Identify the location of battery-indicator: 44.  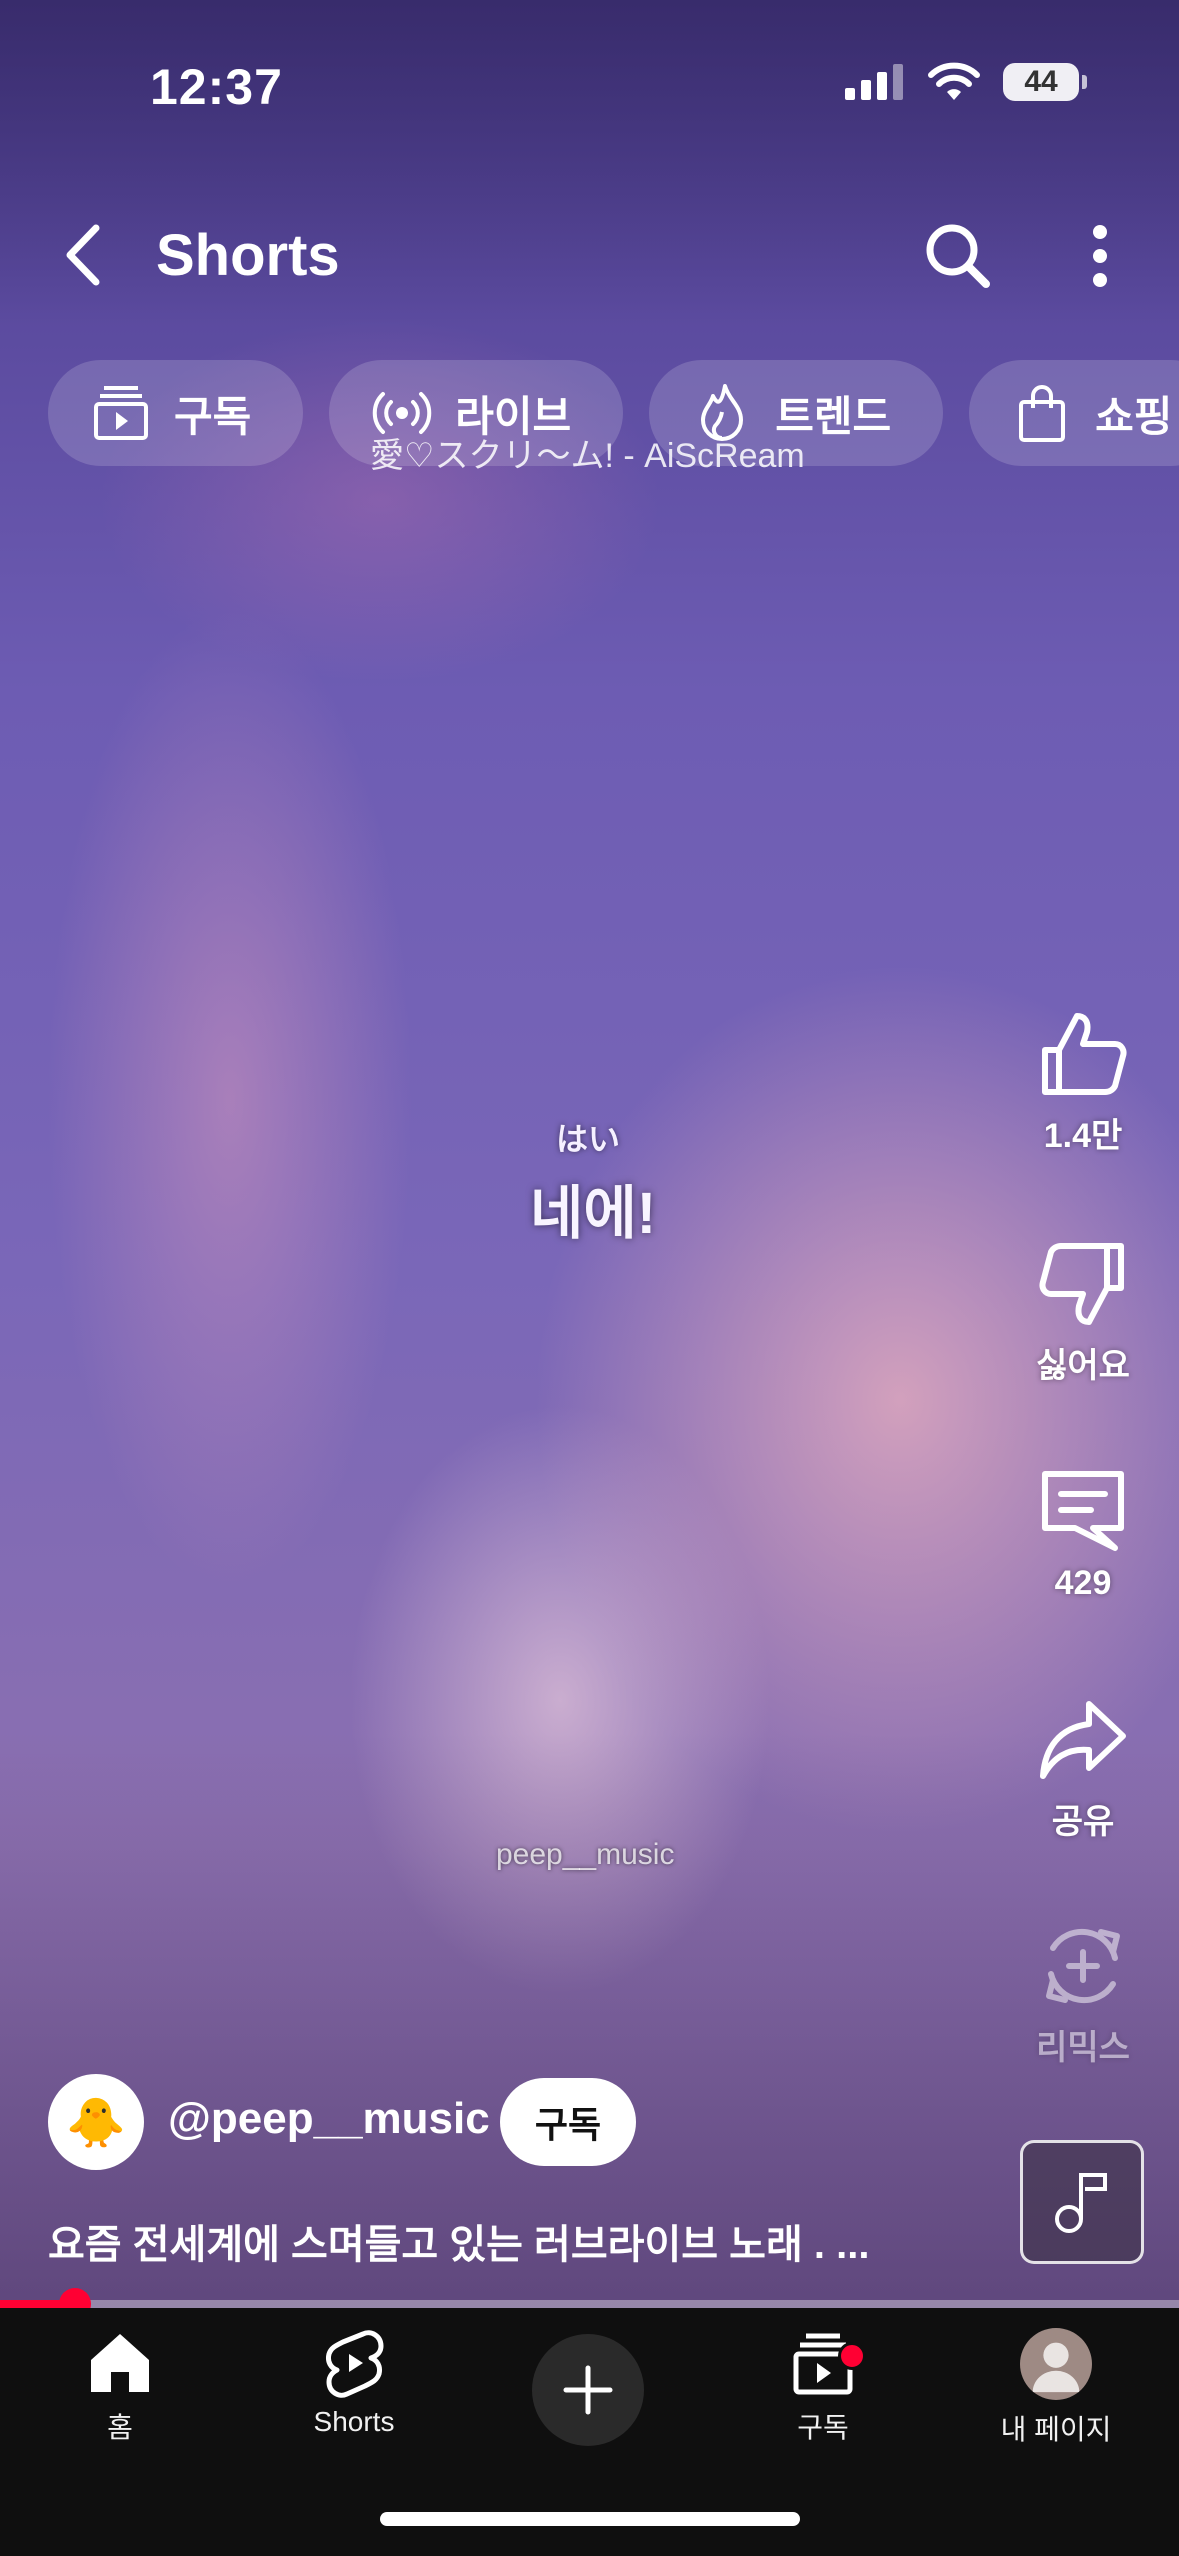
(1045, 82).